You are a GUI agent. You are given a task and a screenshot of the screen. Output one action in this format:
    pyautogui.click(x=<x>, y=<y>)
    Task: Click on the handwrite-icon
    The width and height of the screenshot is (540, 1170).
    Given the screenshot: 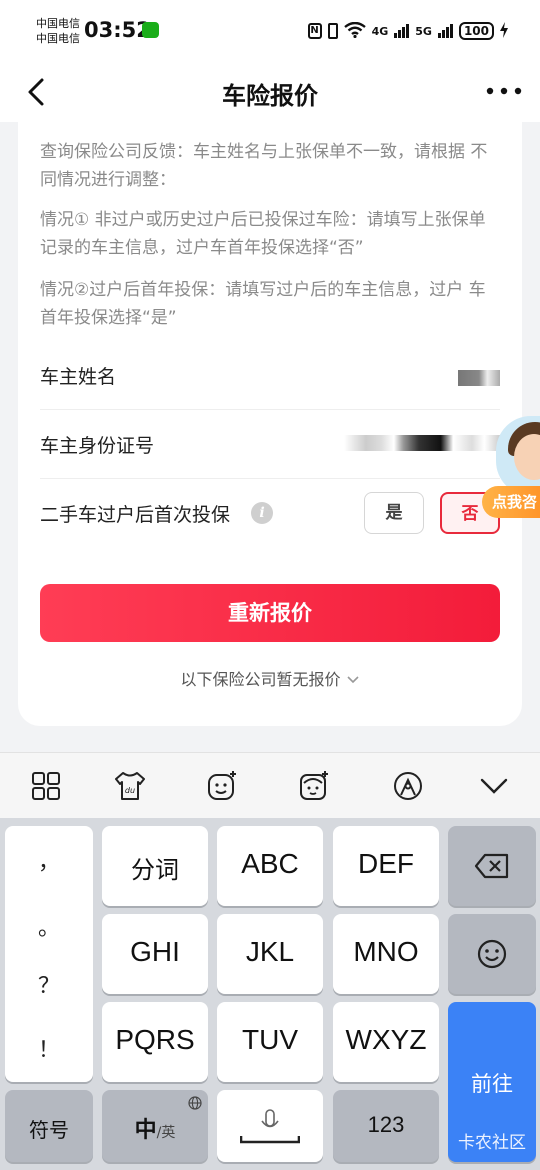 What is the action you would take?
    pyautogui.click(x=408, y=786)
    